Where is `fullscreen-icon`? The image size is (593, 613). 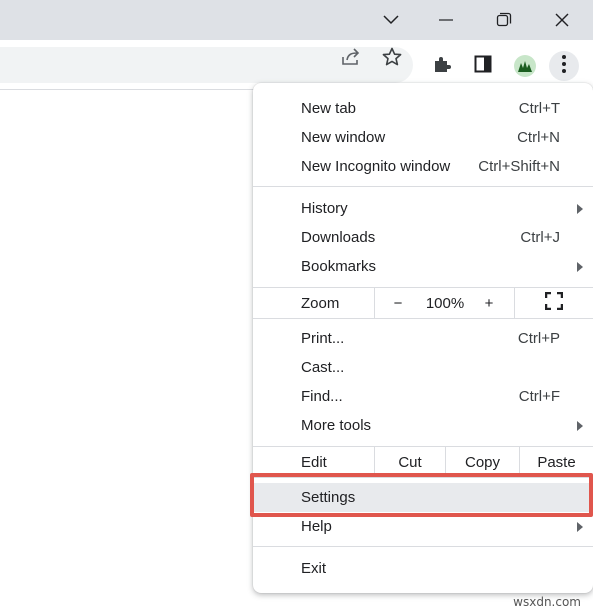 fullscreen-icon is located at coordinates (554, 302).